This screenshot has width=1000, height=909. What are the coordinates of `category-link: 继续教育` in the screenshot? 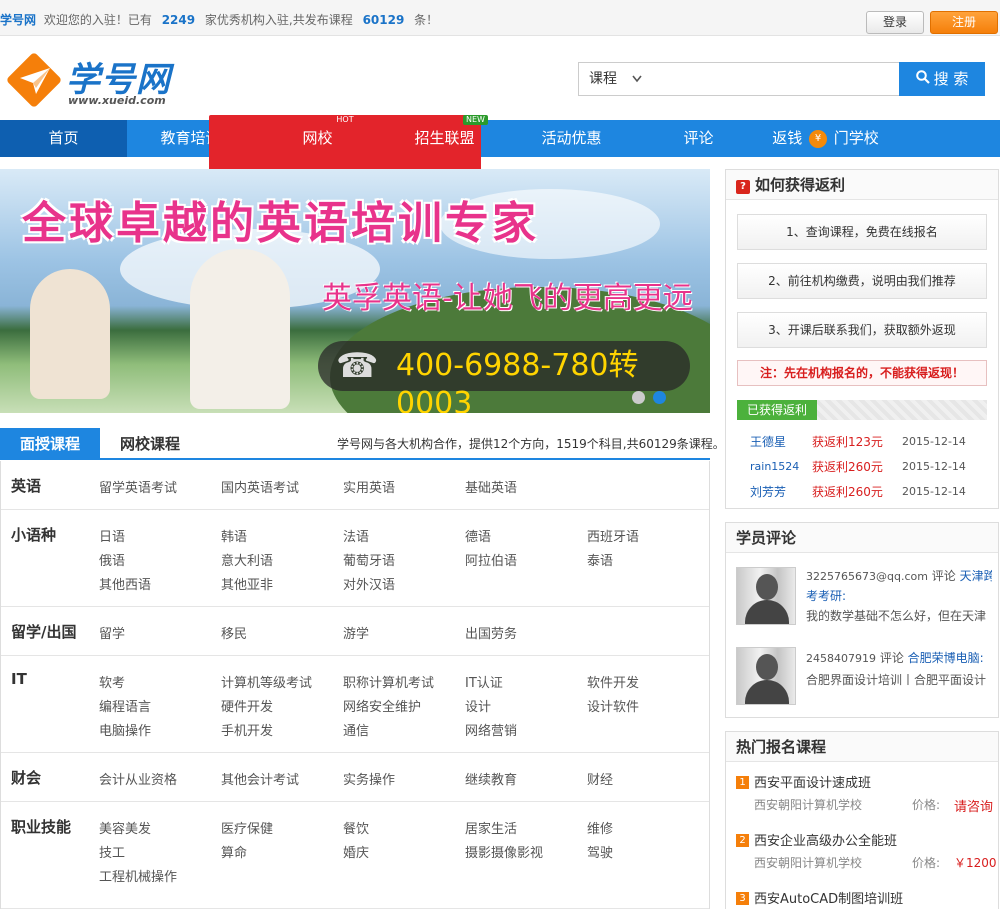 It's located at (491, 778).